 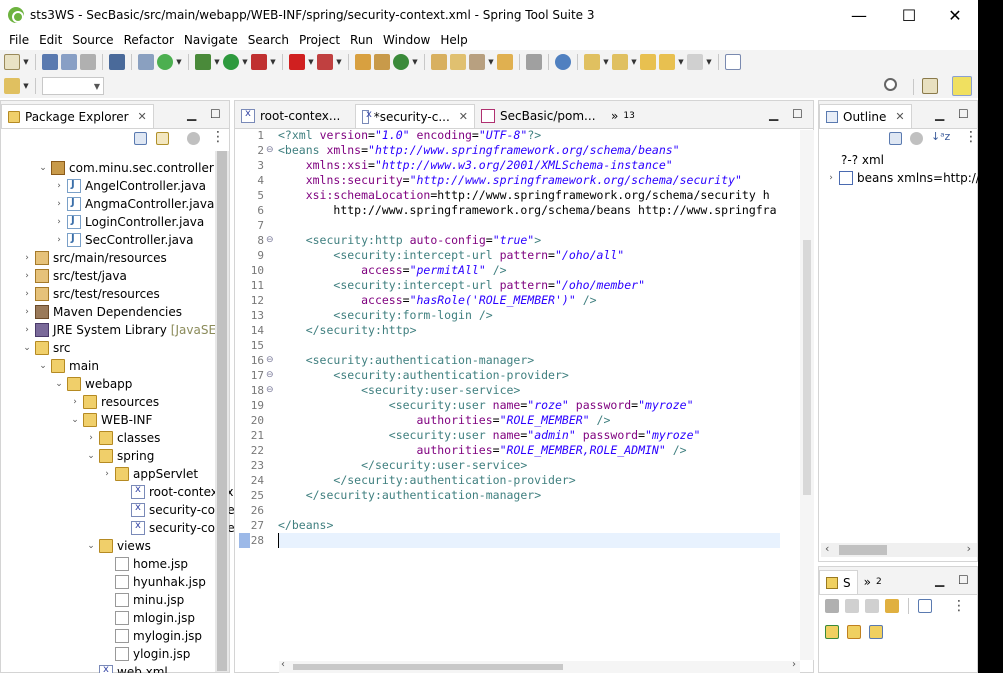 What do you see at coordinates (50, 40) in the screenshot?
I see `menu-edit: Edit` at bounding box center [50, 40].